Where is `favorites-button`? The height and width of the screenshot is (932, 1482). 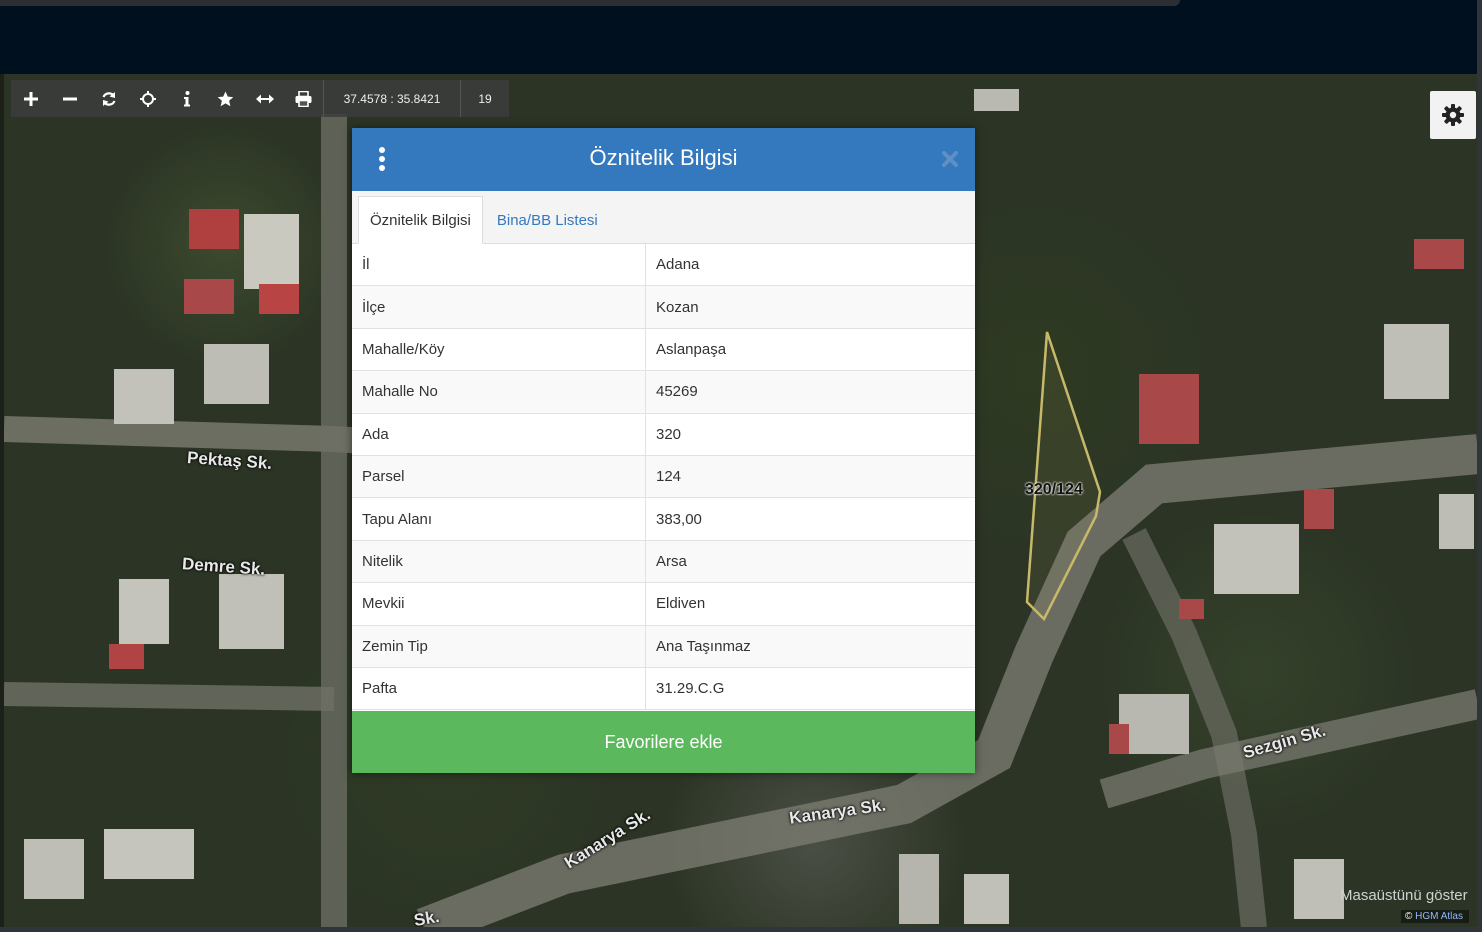
favorites-button is located at coordinates (225, 98).